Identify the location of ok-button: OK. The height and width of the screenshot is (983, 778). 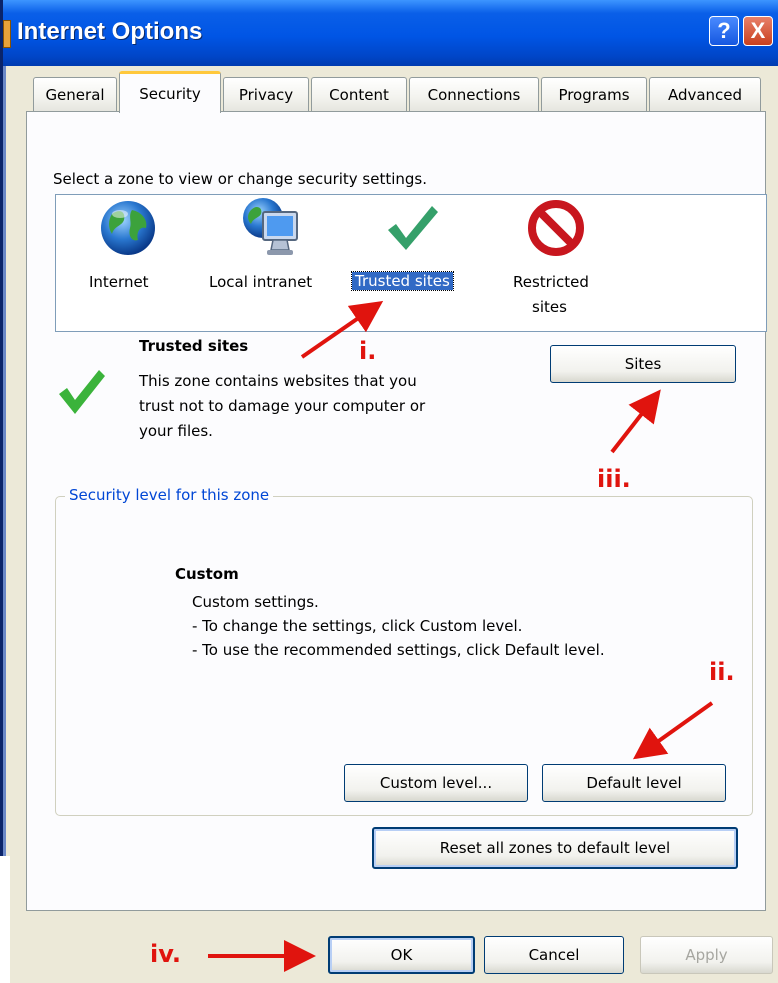
(401, 955).